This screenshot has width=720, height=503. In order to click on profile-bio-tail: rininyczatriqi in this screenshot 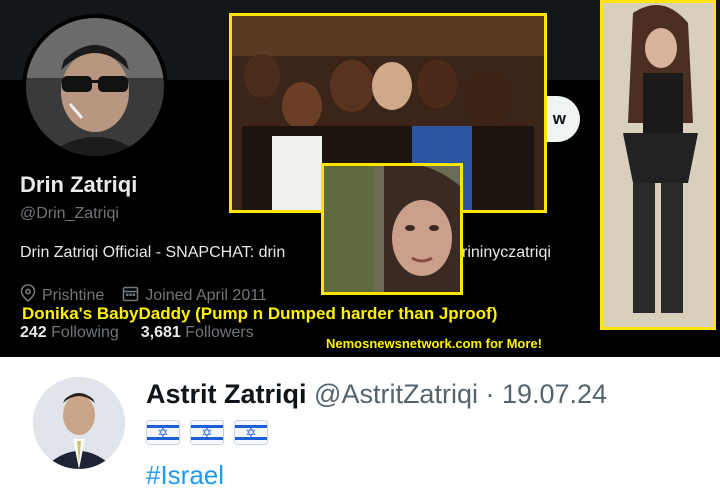, I will do `click(506, 252)`.